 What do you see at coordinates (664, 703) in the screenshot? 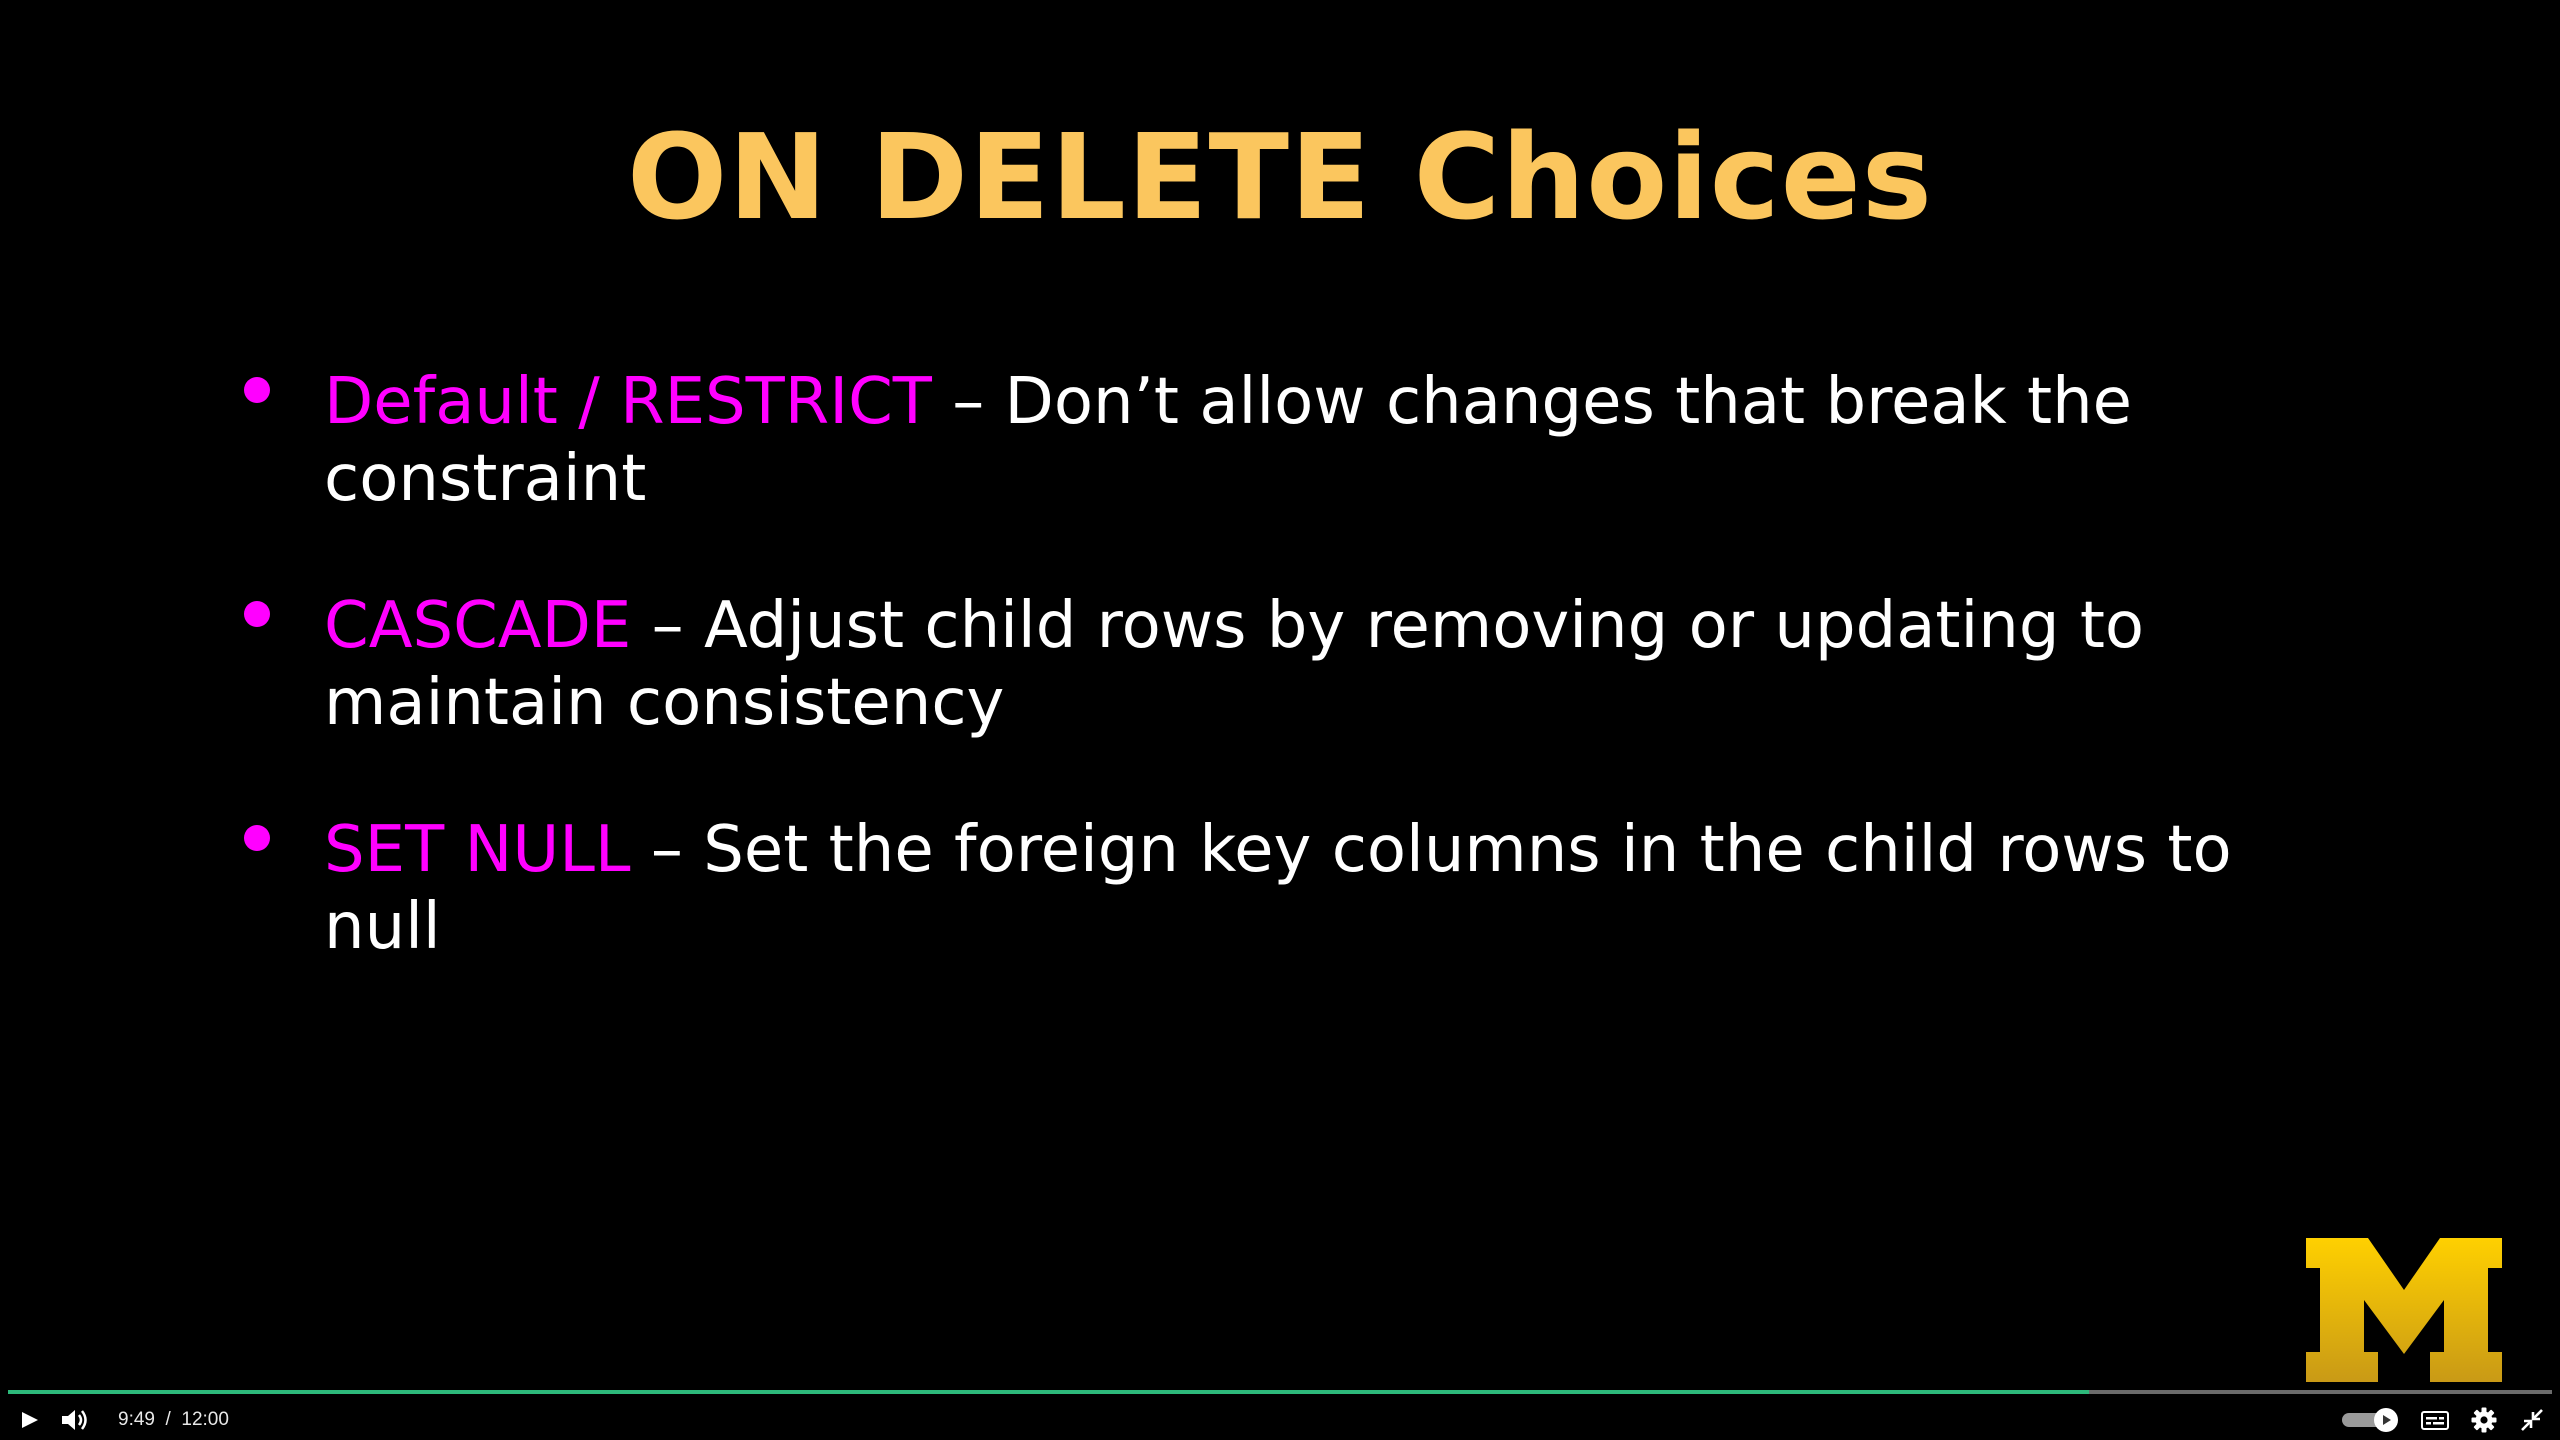
I see `bullet-description-continued: maintain consistency` at bounding box center [664, 703].